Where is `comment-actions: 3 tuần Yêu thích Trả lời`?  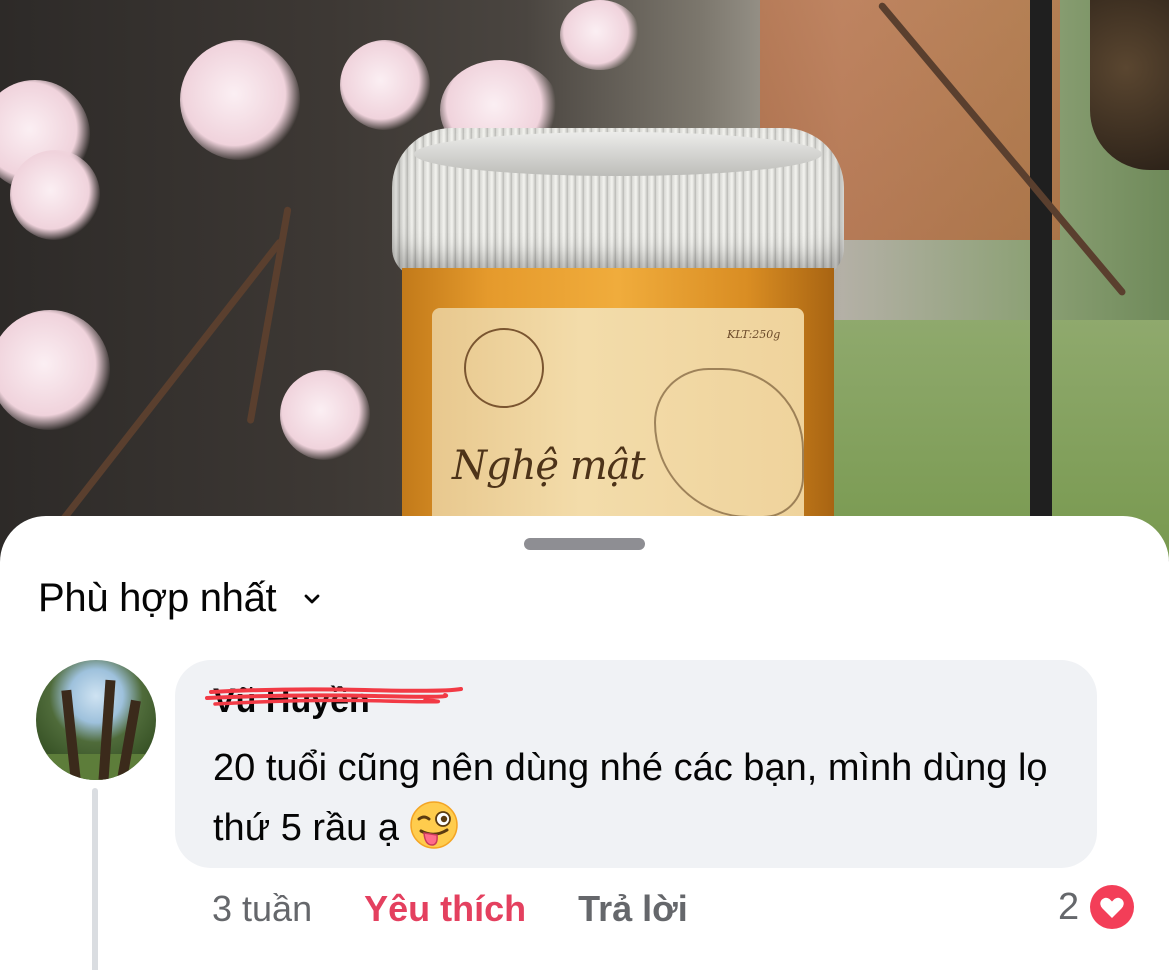 comment-actions: 3 tuần Yêu thích Trả lời is located at coordinates (450, 909).